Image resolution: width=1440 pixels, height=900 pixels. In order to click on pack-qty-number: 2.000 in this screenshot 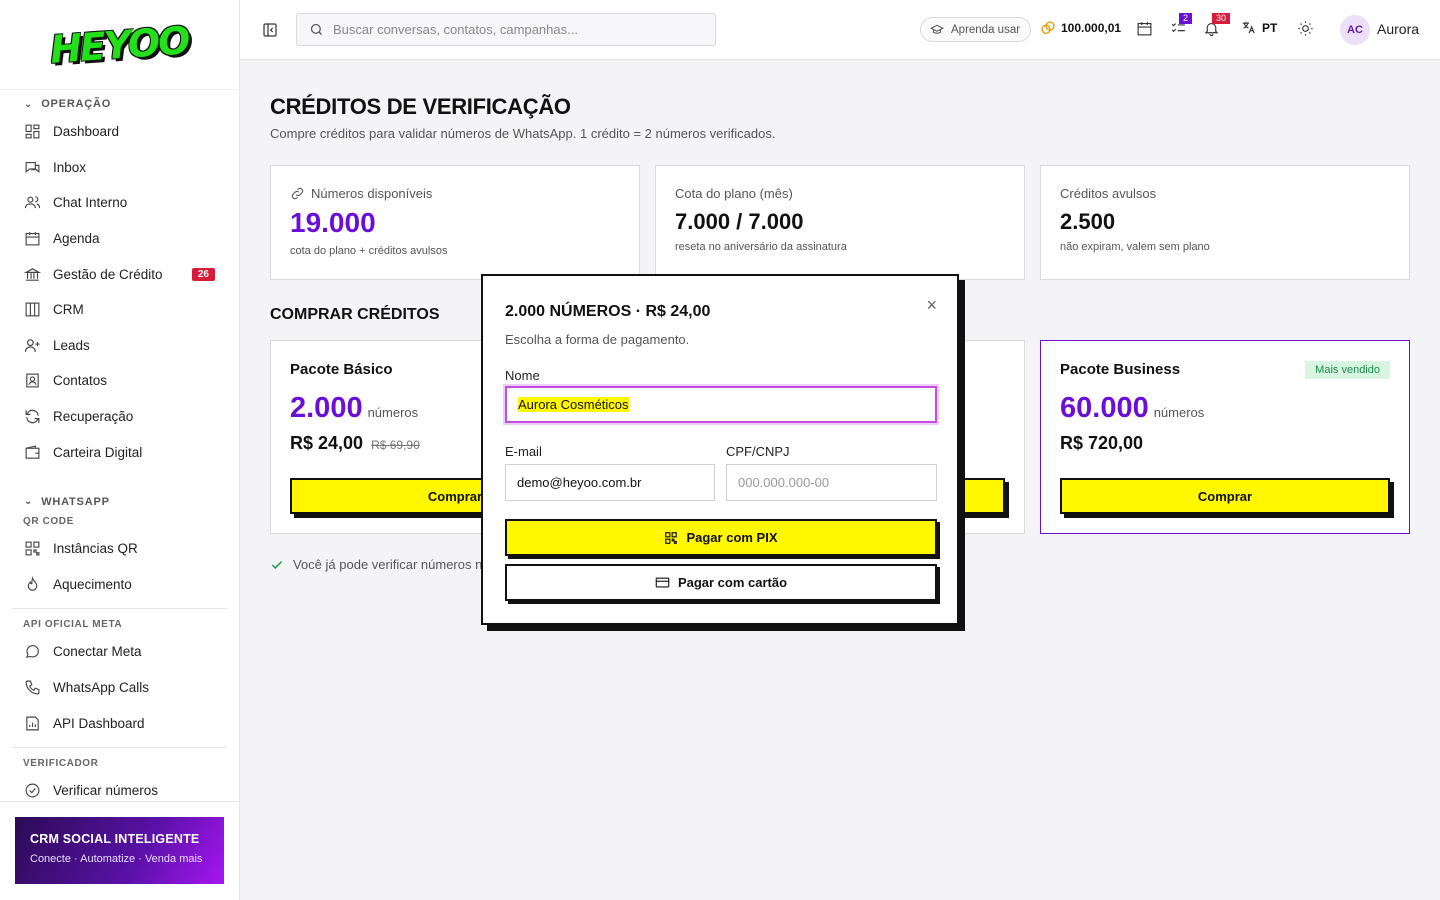, I will do `click(326, 408)`.